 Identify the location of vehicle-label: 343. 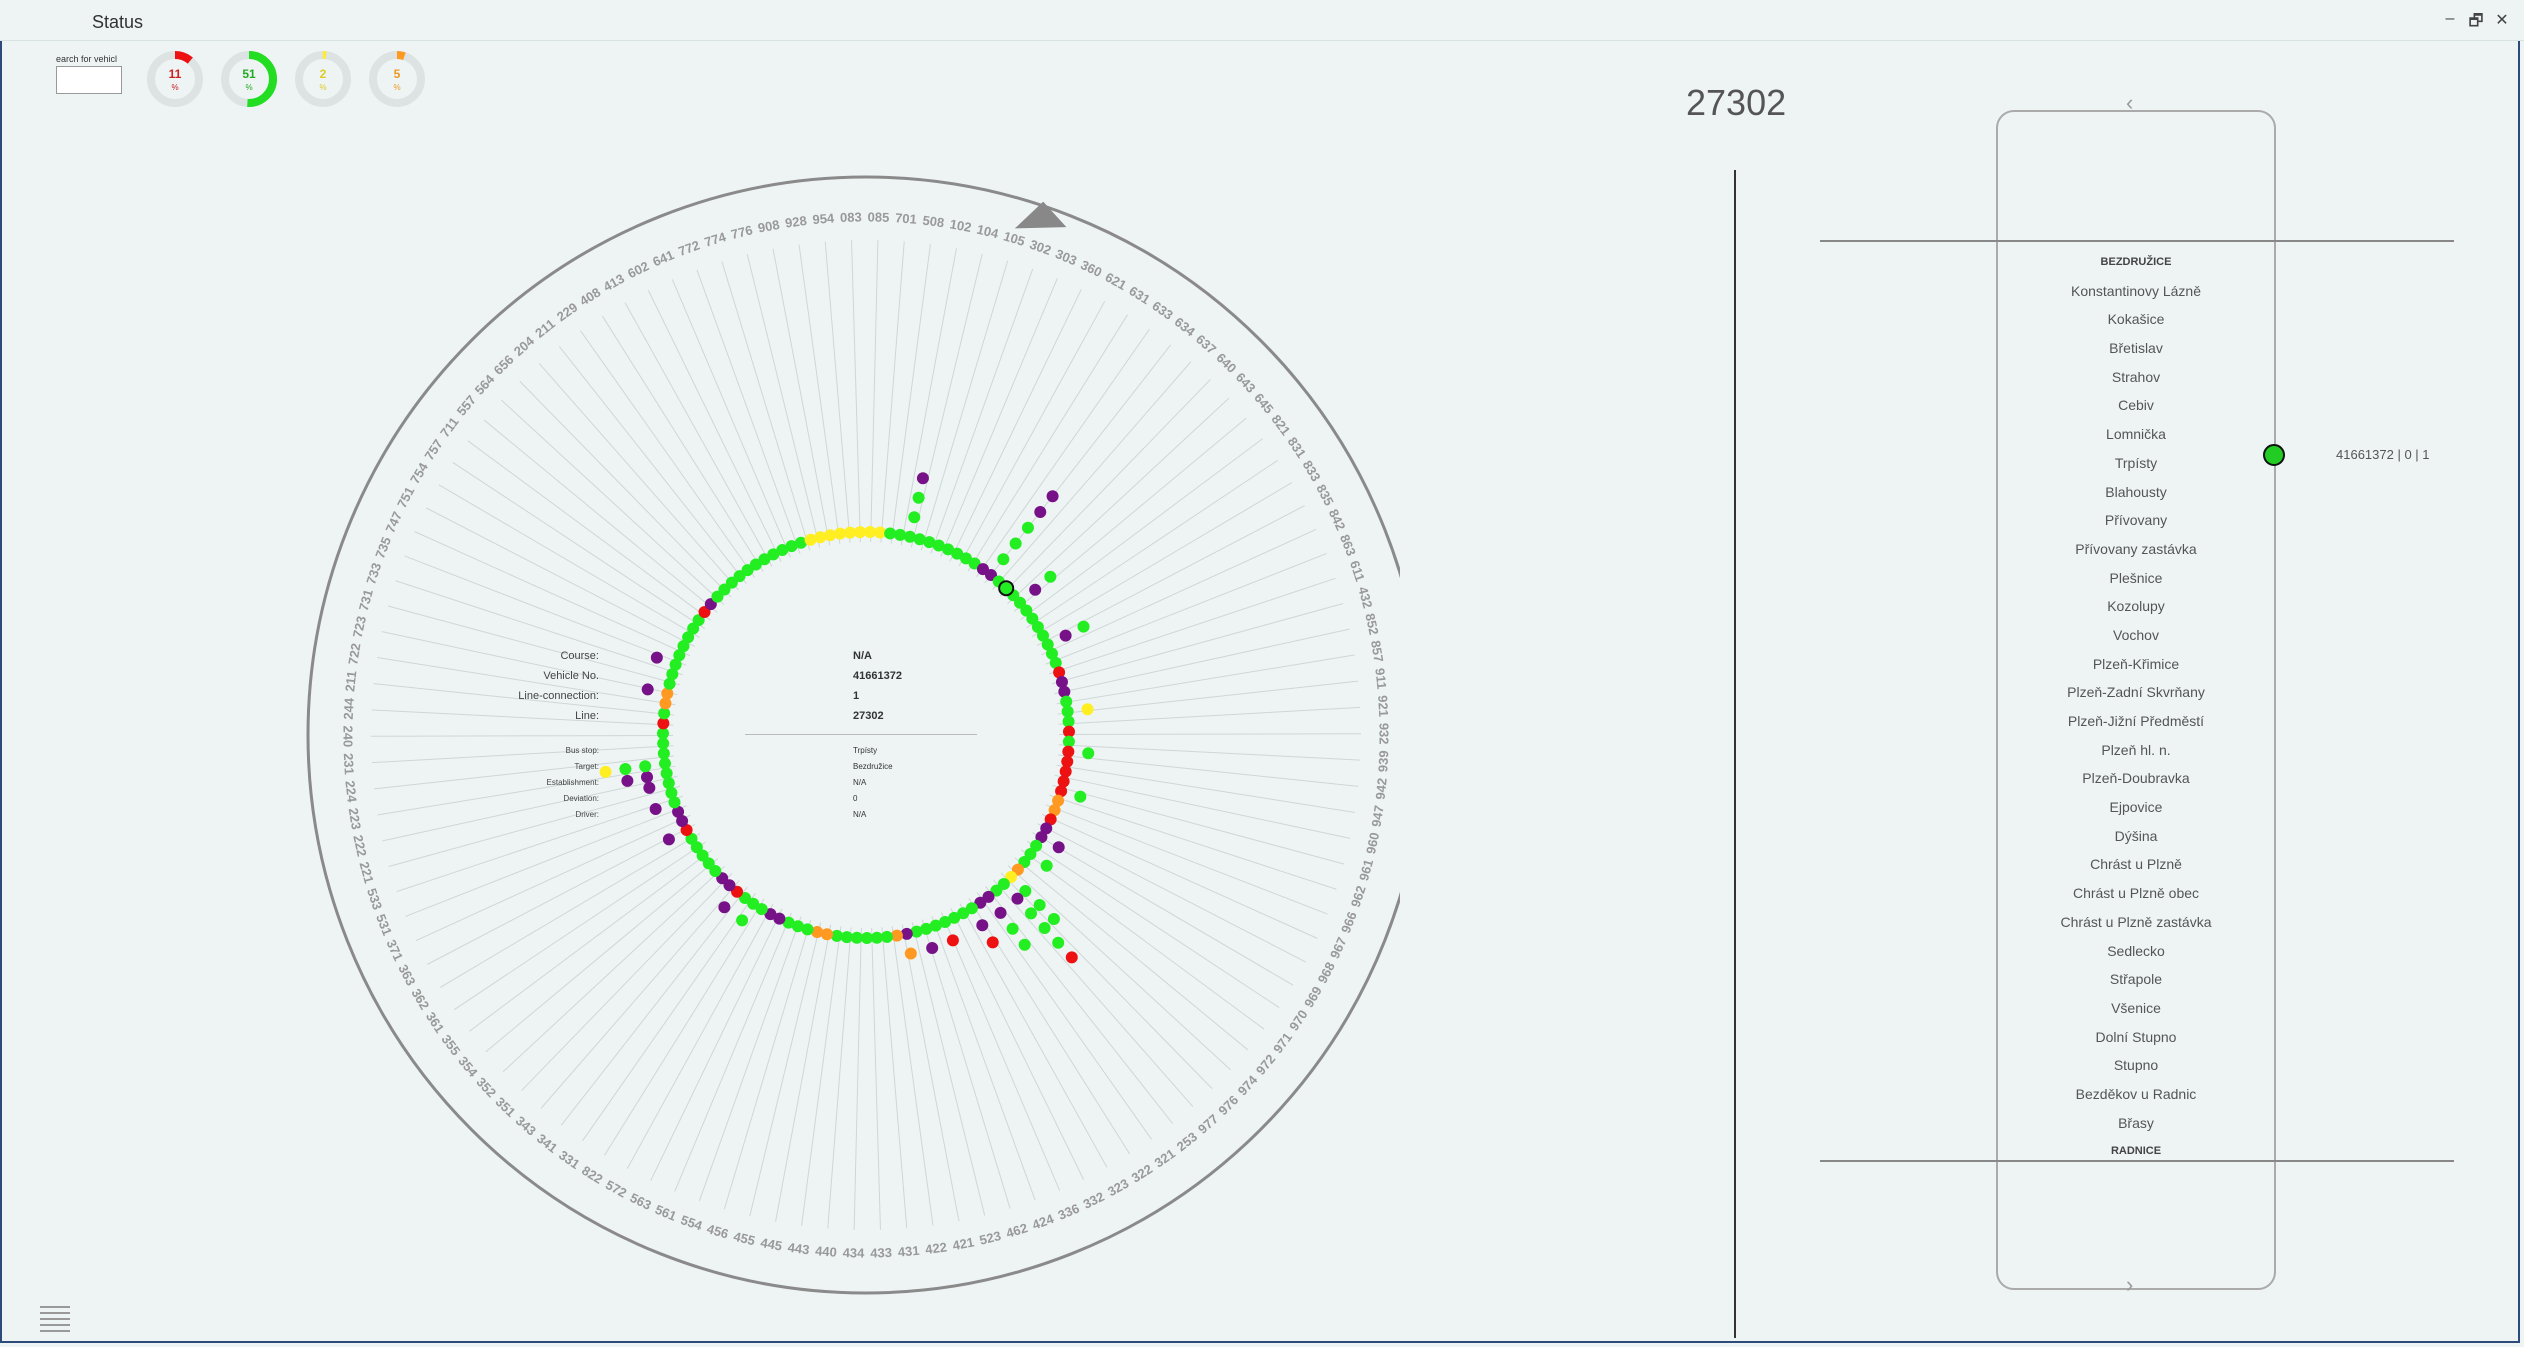
(526, 1126).